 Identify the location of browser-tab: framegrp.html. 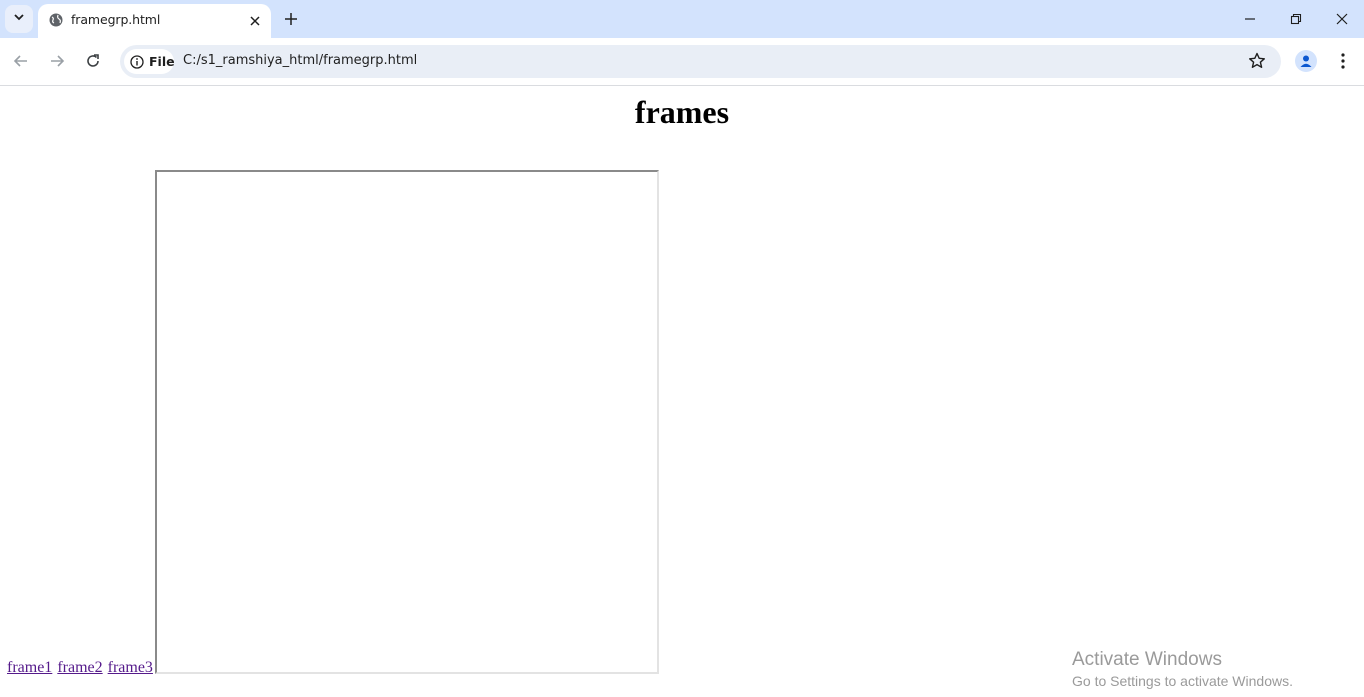
(154, 21).